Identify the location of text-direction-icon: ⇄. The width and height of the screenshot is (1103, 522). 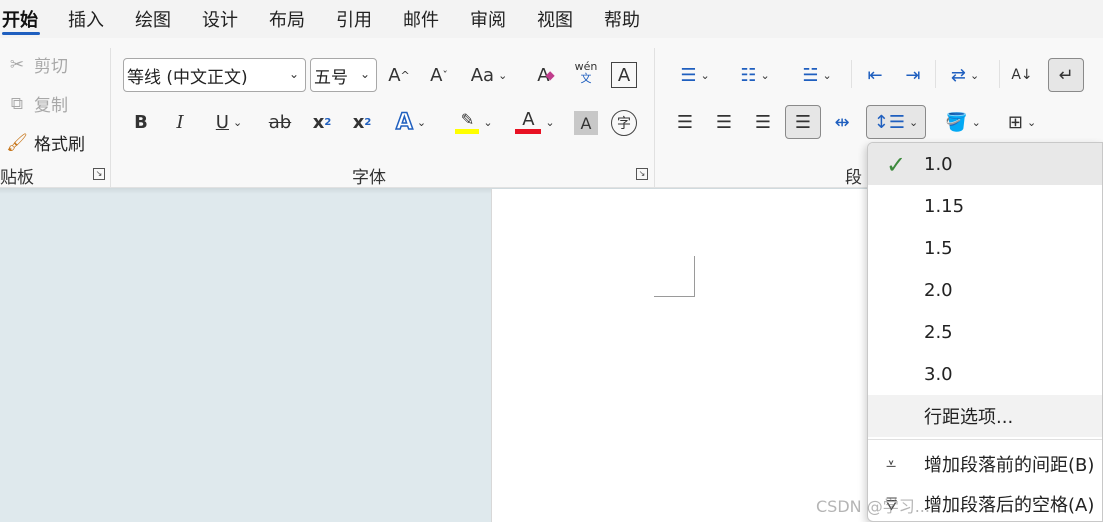
(958, 75).